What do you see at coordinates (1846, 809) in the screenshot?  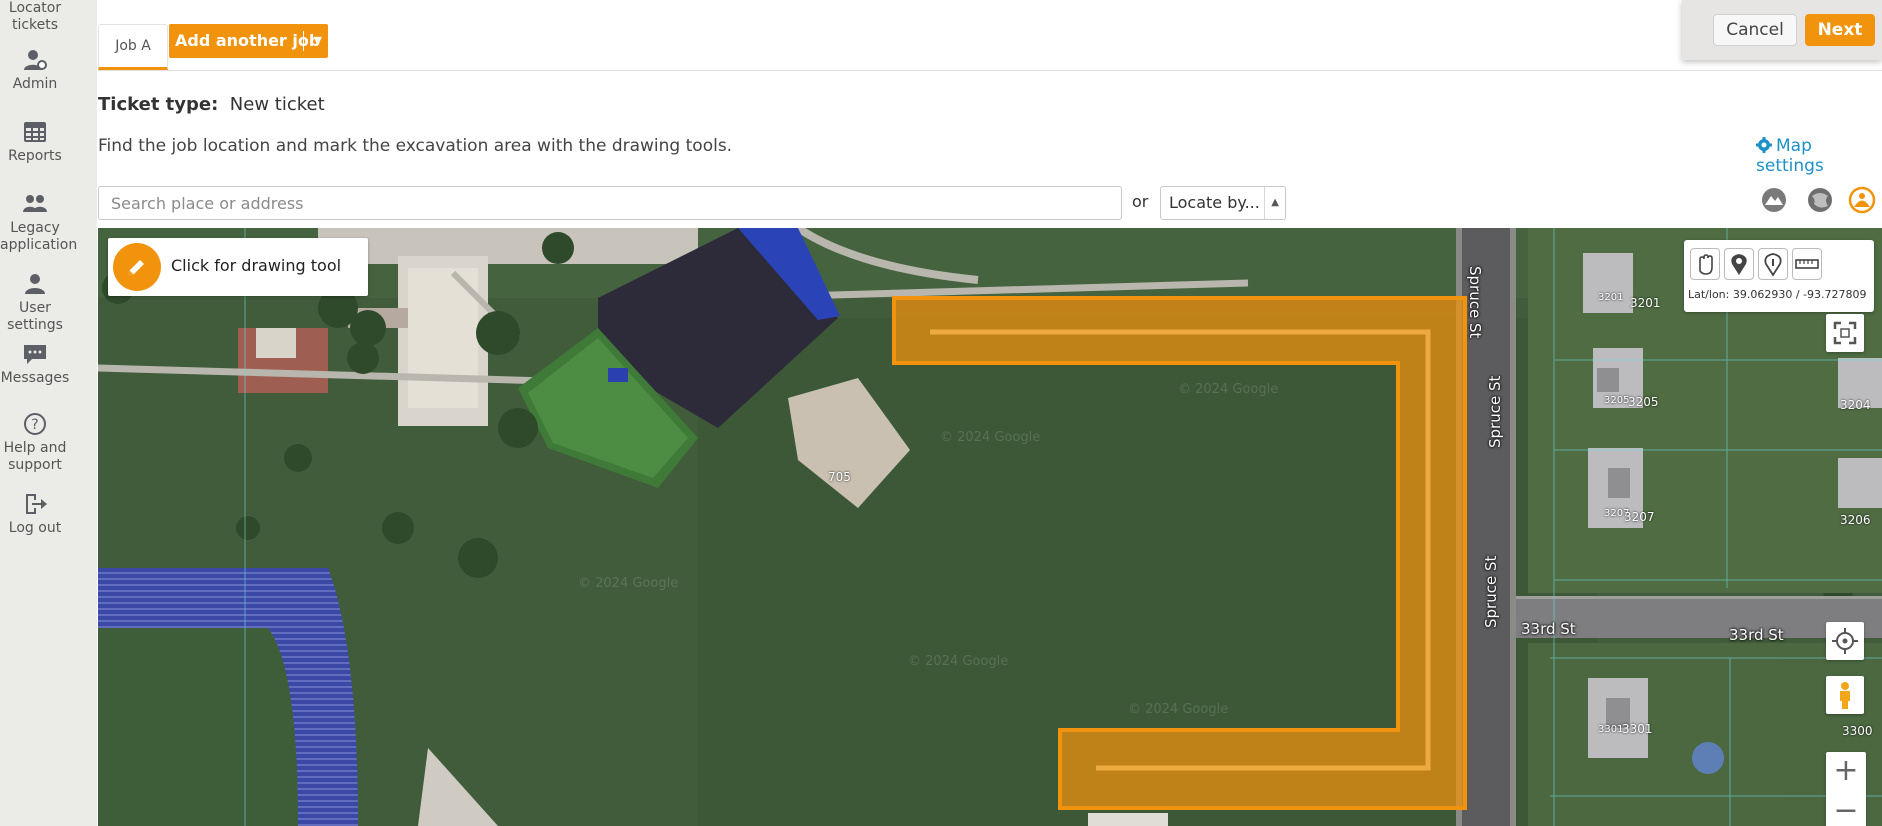 I see `zoom-out-button: −` at bounding box center [1846, 809].